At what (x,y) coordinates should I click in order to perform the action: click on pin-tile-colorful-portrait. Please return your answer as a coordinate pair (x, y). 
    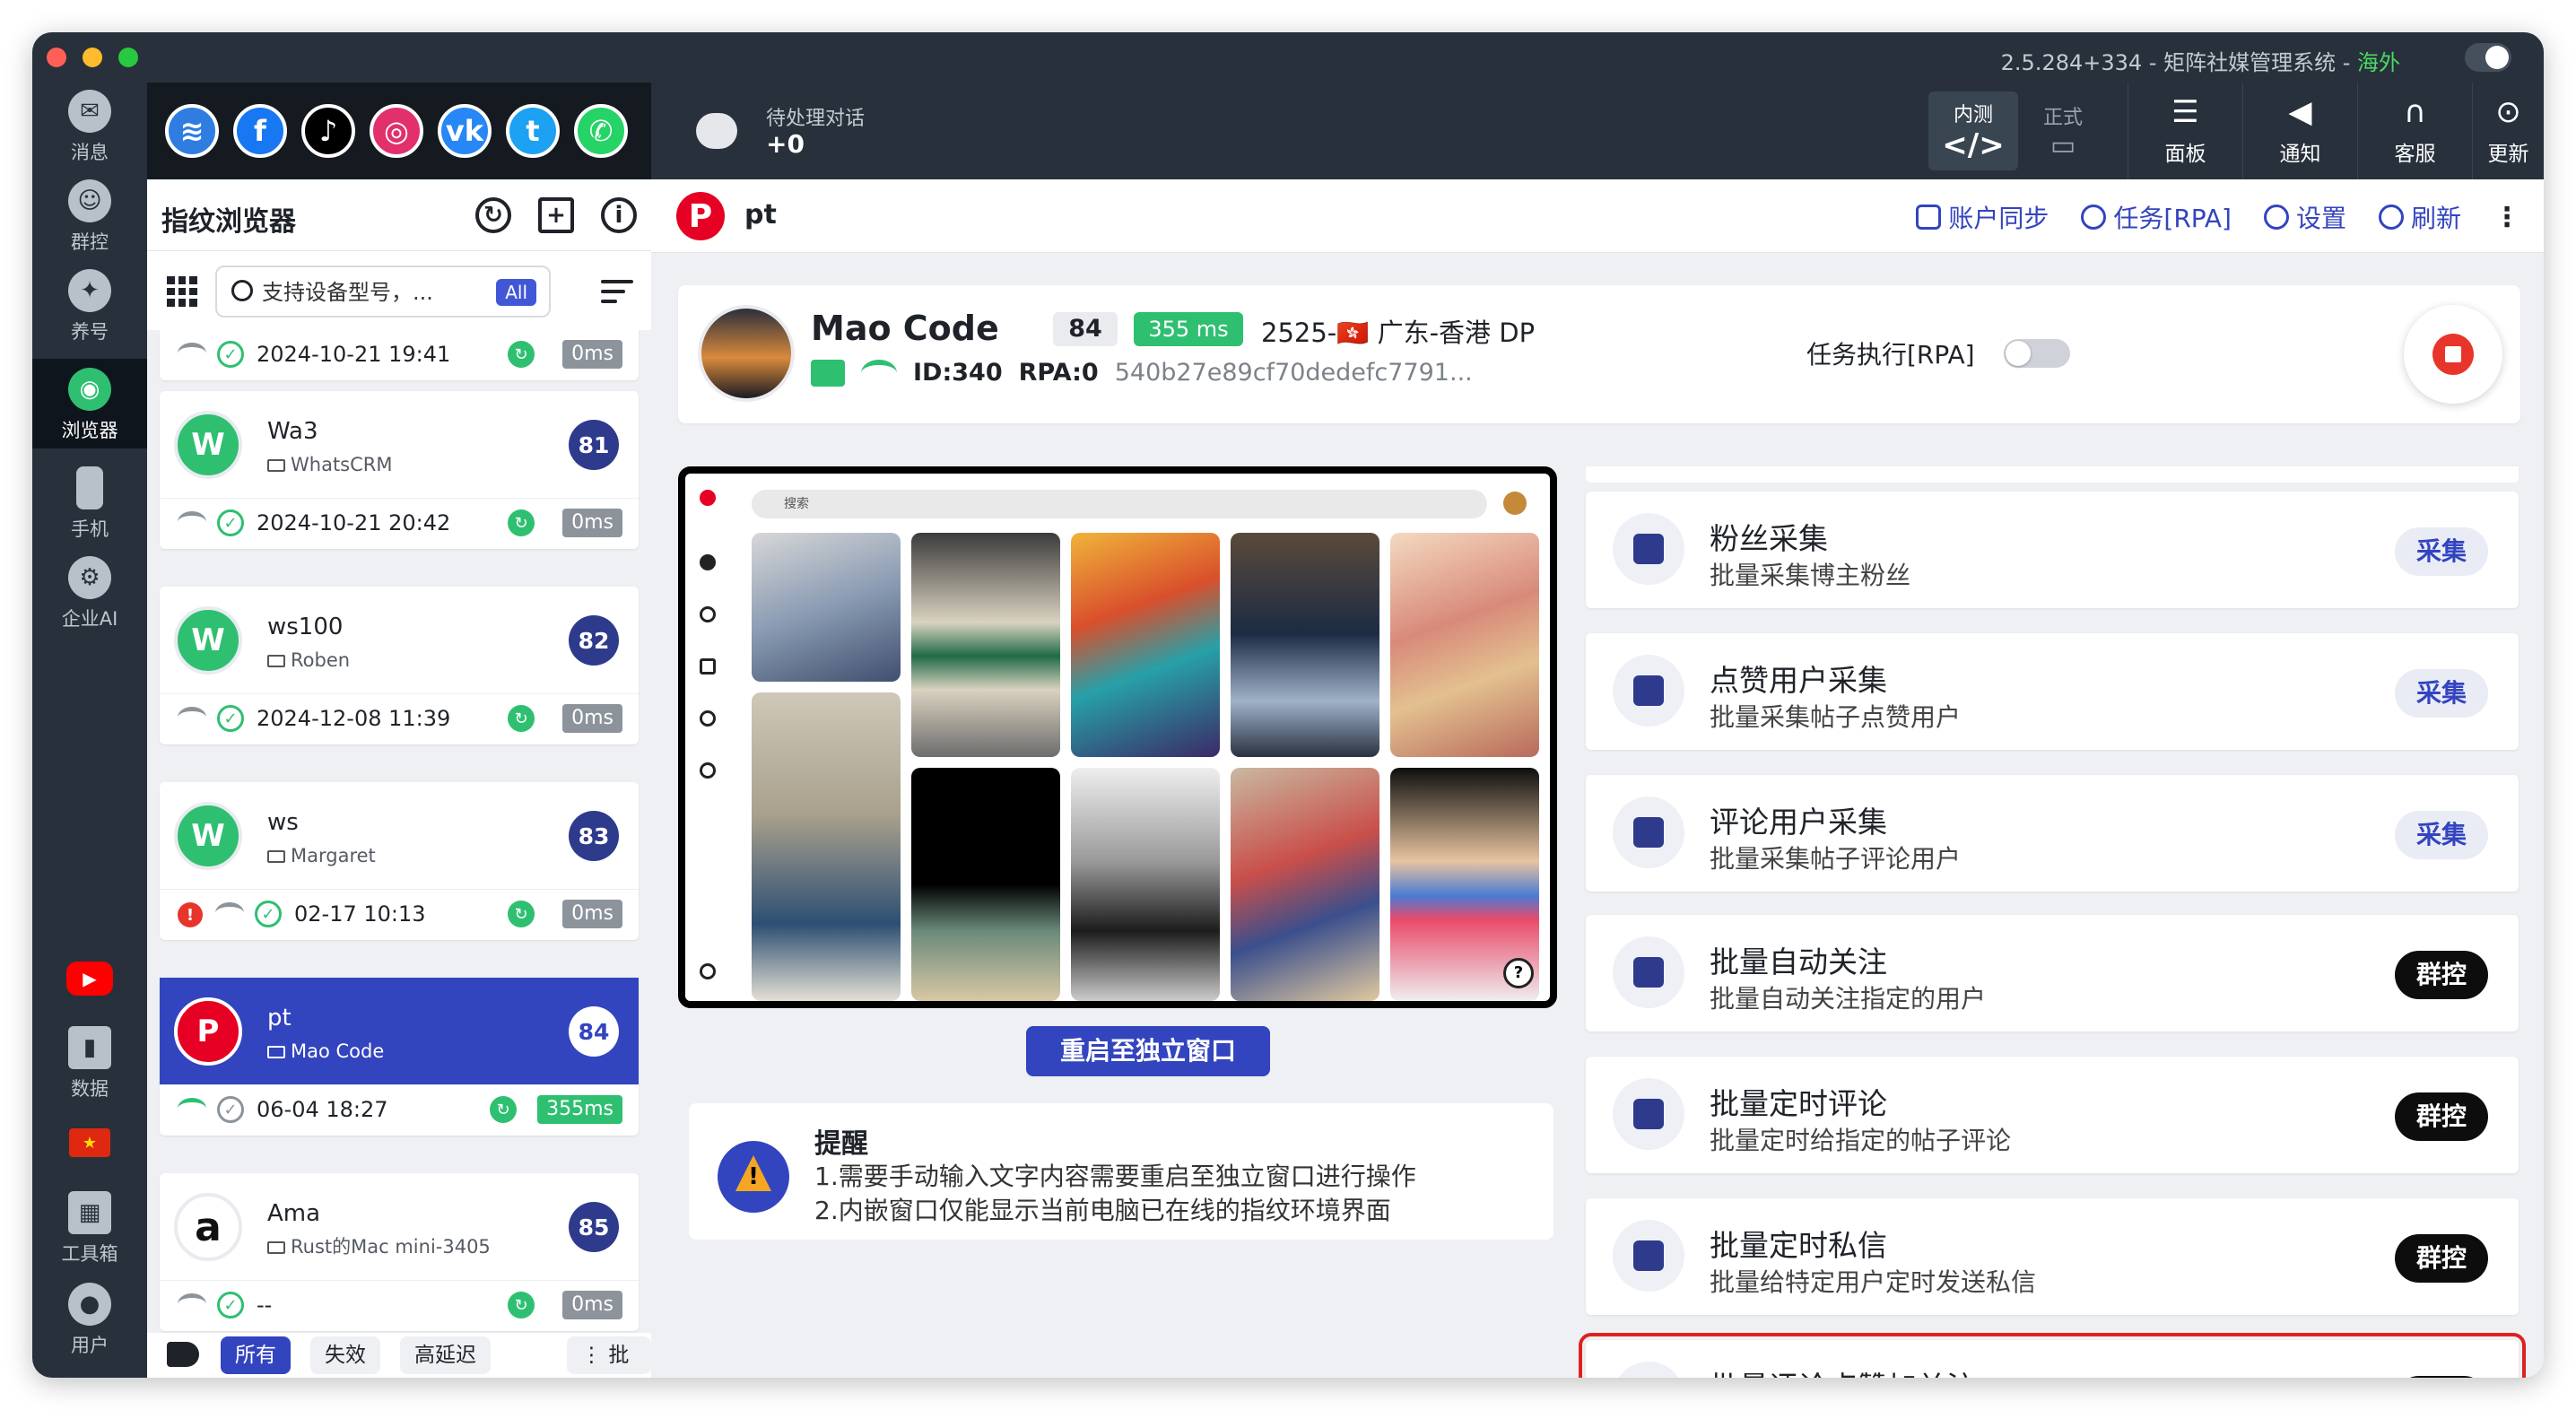
    Looking at the image, I should click on (1145, 645).